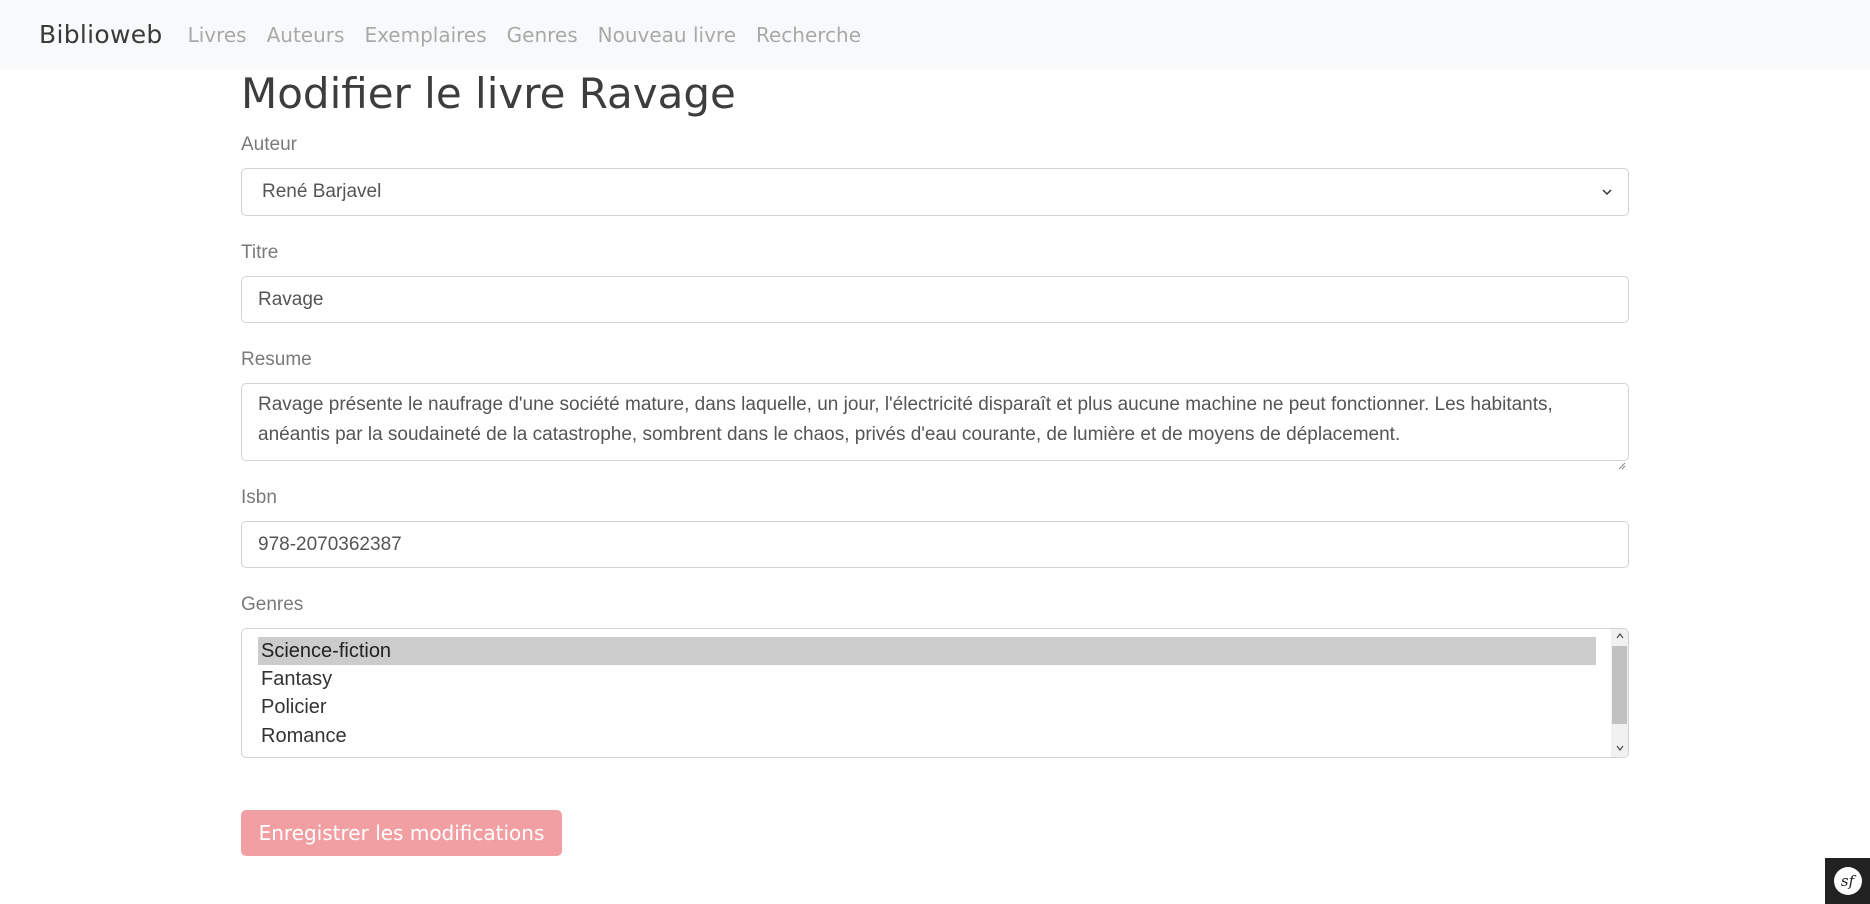  I want to click on field-isbn: Isbn 978-2070362387, so click(935, 526).